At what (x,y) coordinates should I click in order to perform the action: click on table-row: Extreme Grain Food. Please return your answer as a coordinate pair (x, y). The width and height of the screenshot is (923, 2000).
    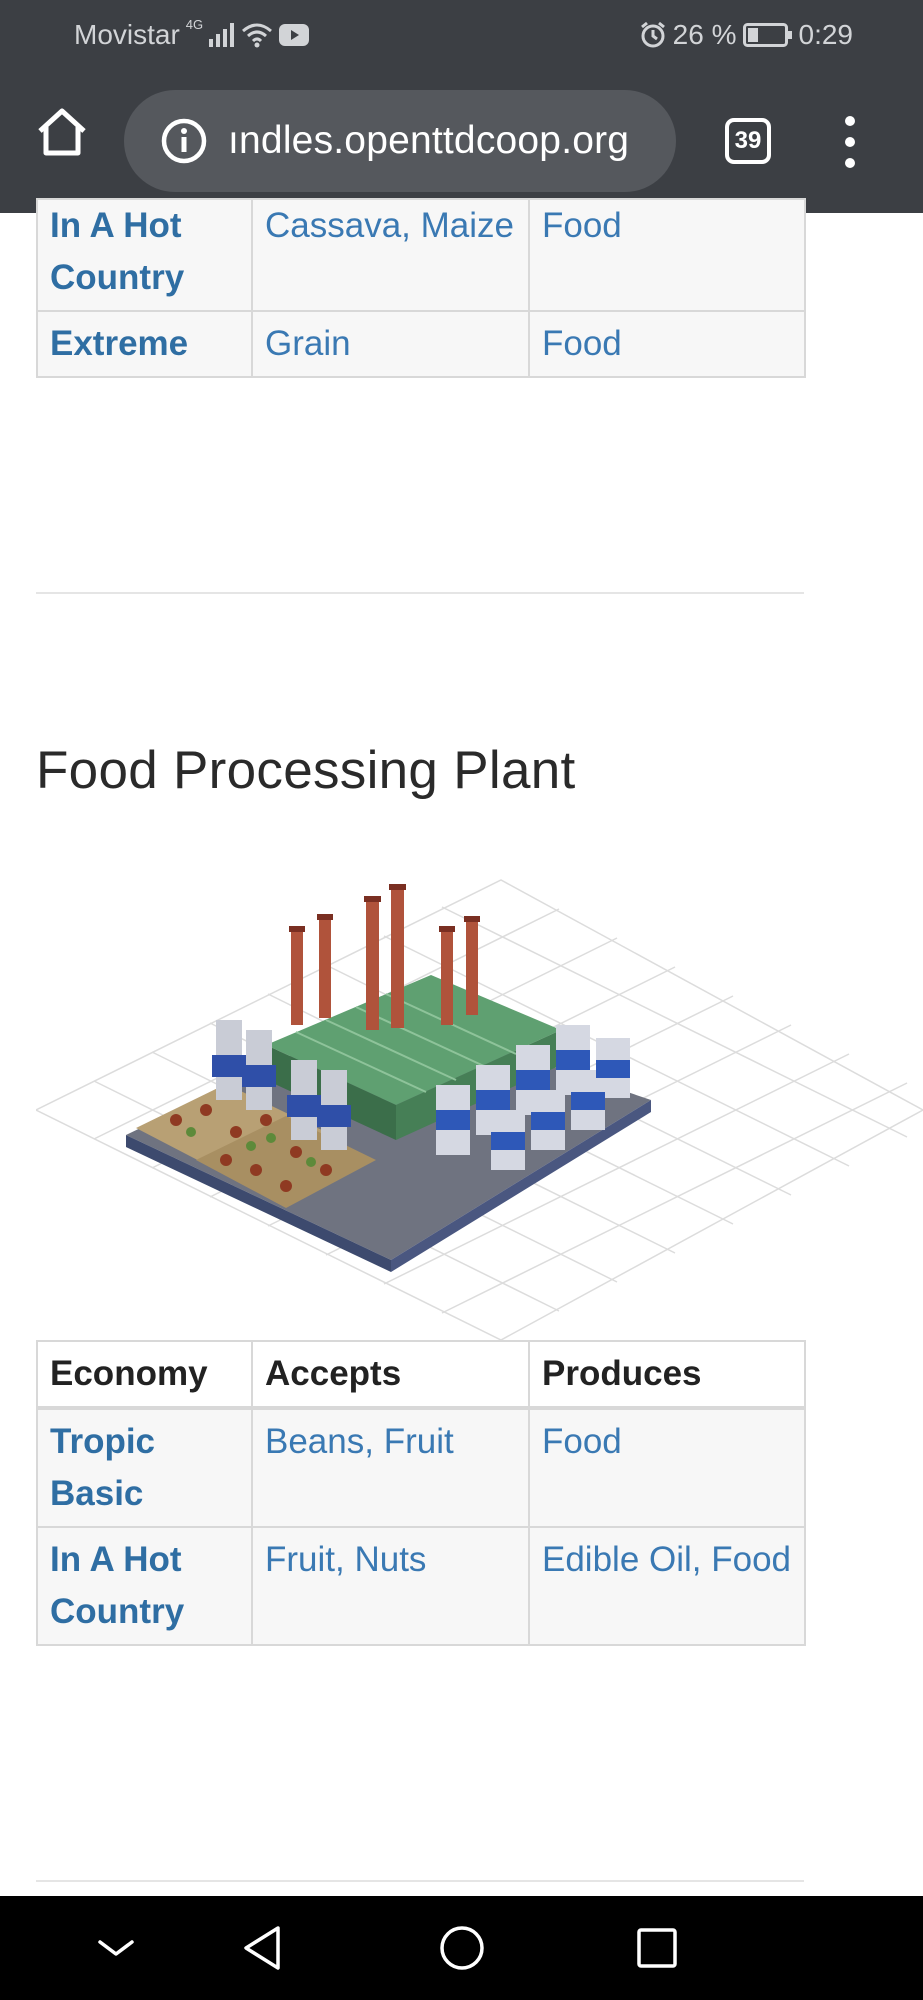
    Looking at the image, I should click on (421, 344).